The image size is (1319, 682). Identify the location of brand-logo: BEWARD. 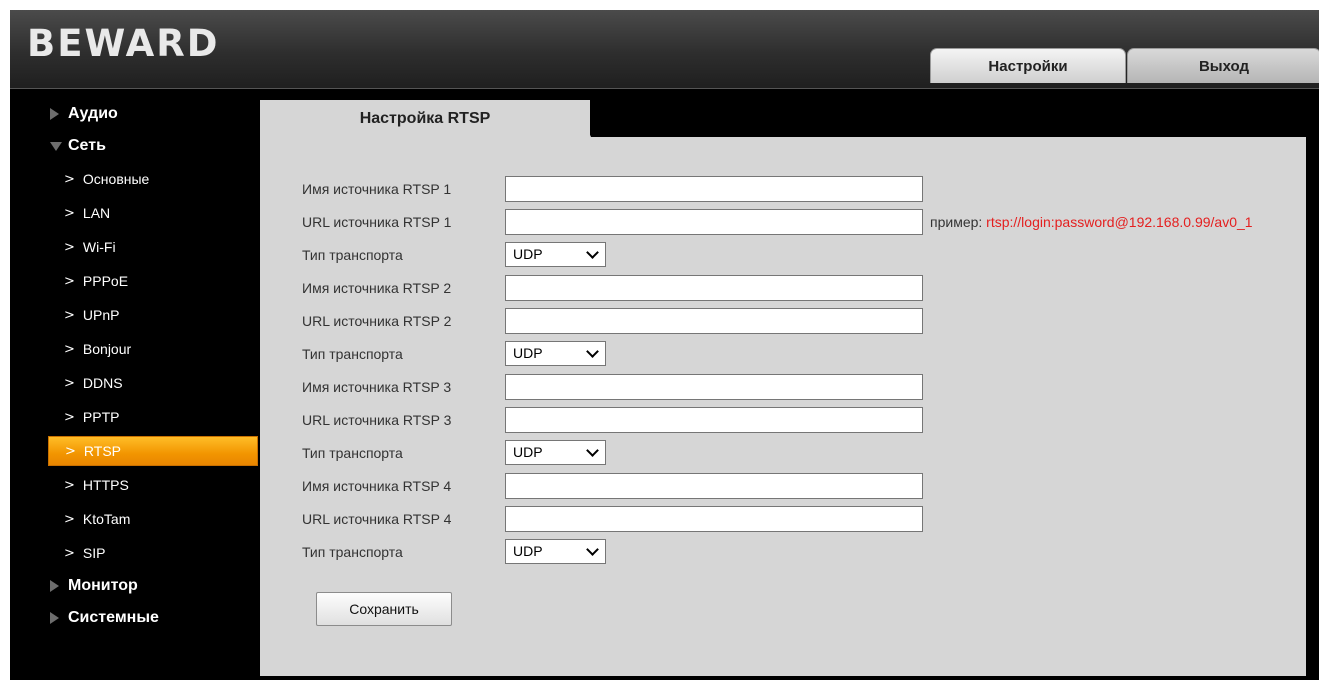
(123, 43).